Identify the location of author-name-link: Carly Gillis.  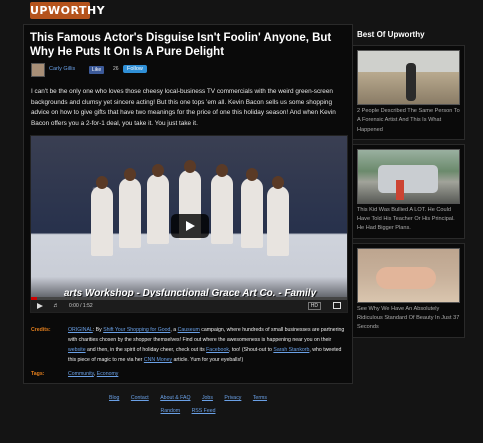
(62, 69).